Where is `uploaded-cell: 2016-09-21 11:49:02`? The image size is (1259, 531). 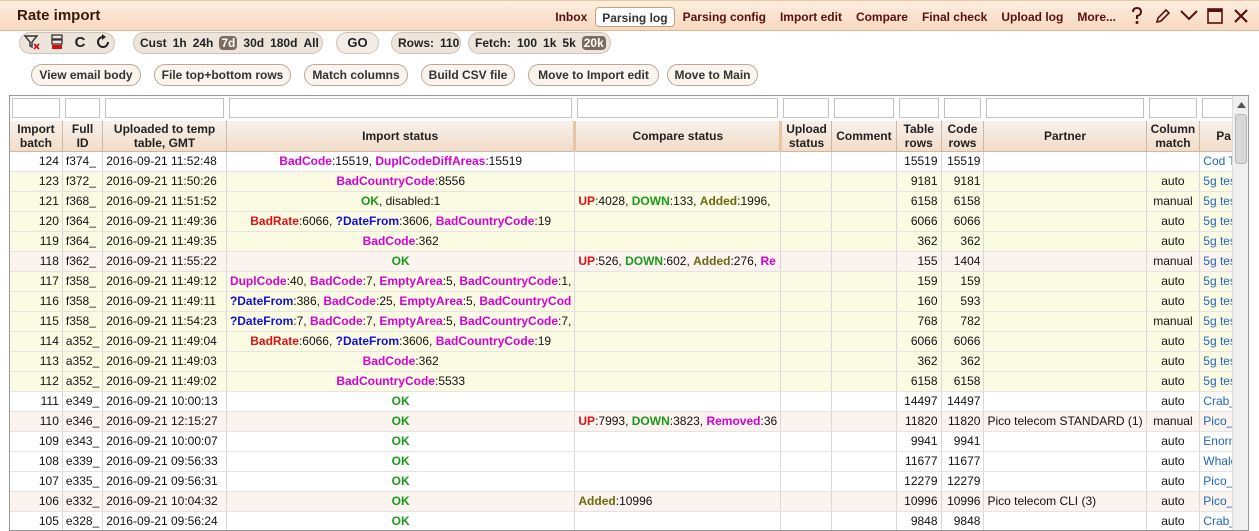
uploaded-cell: 2016-09-21 11:49:02 is located at coordinates (164, 381).